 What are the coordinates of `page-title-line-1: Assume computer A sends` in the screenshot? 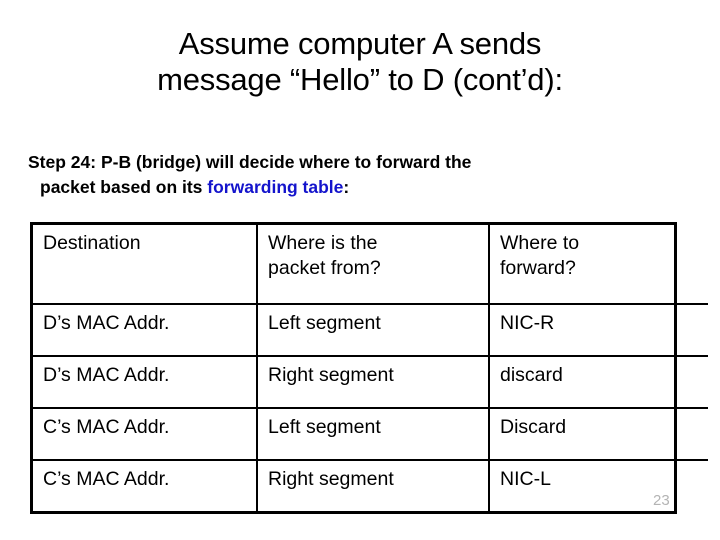 It's located at (360, 43).